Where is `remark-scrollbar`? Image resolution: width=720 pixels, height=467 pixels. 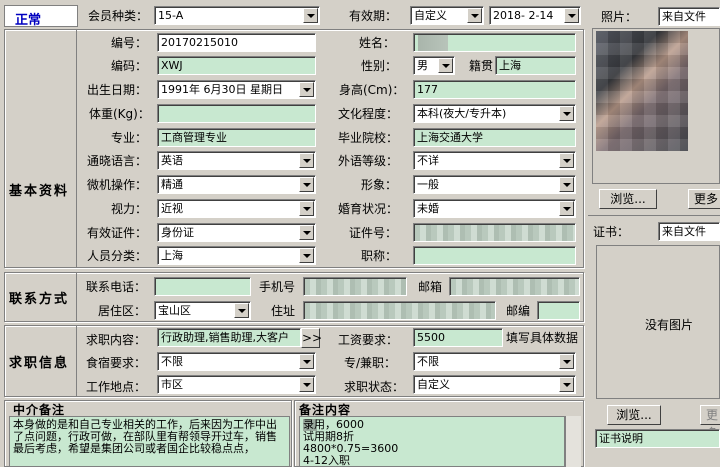 remark-scrollbar is located at coordinates (573, 441).